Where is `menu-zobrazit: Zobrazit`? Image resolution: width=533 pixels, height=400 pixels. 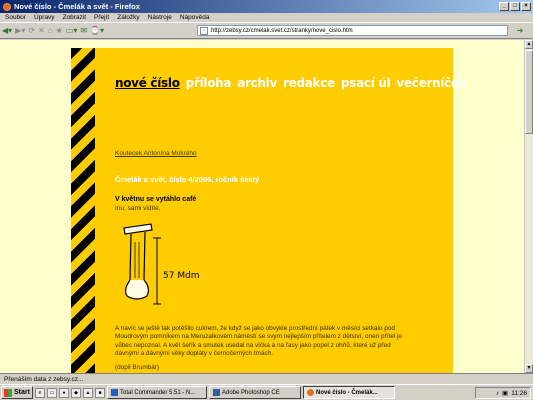
menu-zobrazit: Zobrazit is located at coordinates (74, 17).